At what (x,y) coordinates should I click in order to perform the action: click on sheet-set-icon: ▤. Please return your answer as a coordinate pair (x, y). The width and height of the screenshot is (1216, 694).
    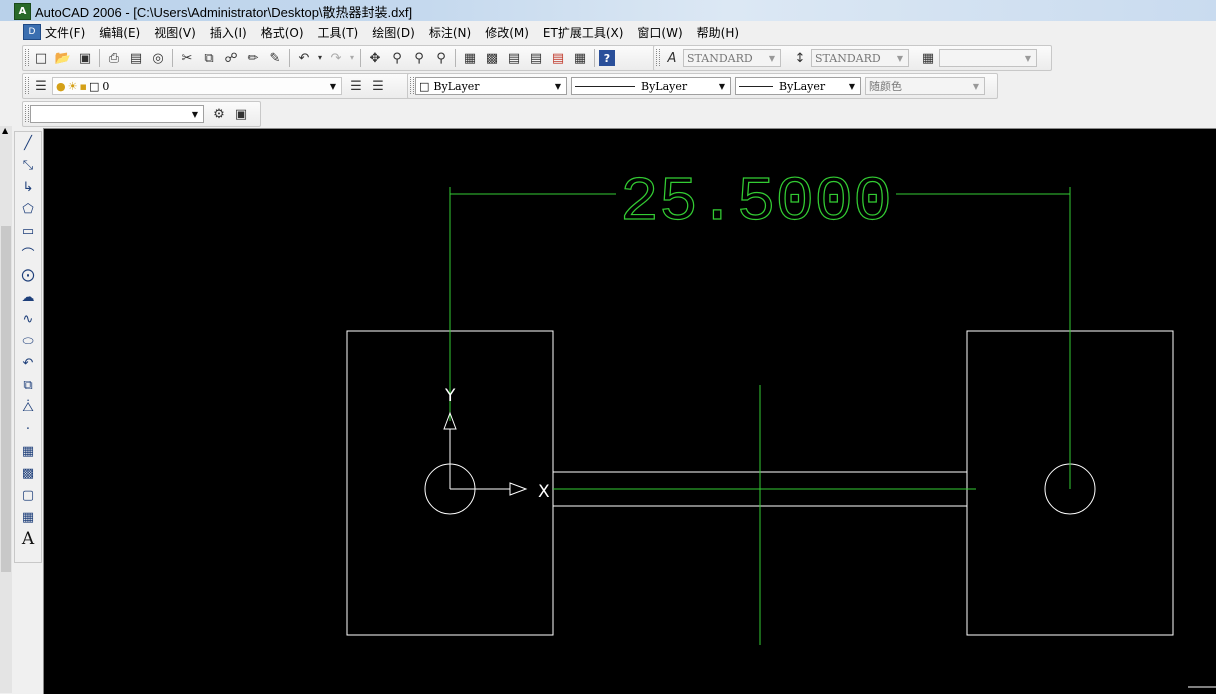
    Looking at the image, I should click on (536, 58).